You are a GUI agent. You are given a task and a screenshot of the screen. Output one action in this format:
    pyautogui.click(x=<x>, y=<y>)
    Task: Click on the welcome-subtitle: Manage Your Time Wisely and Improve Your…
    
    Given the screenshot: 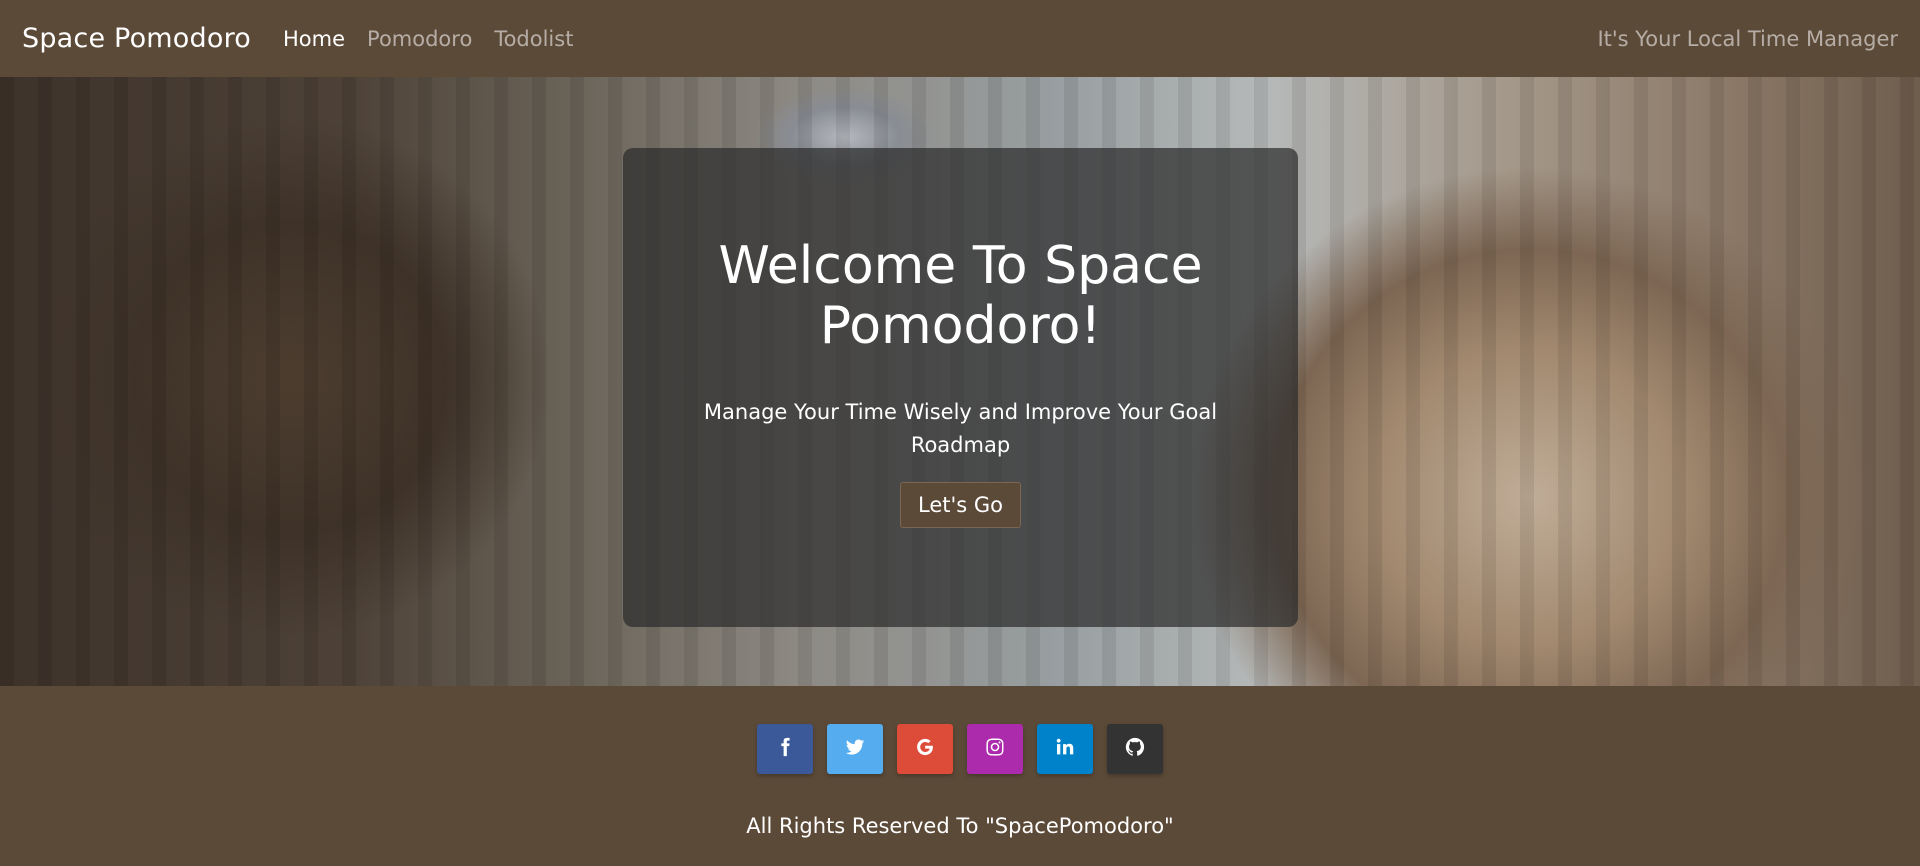 What is the action you would take?
    pyautogui.click(x=960, y=428)
    